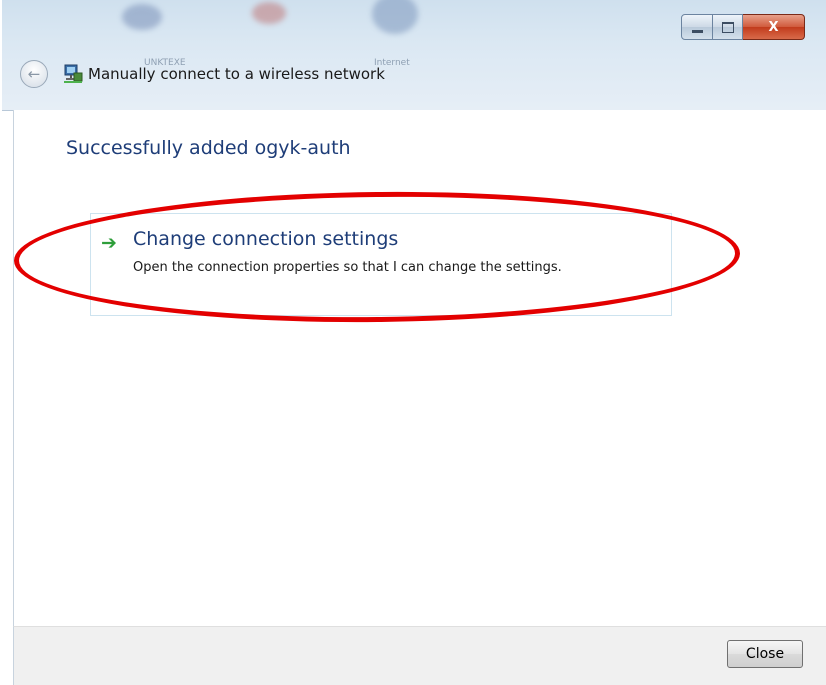  Describe the element at coordinates (73, 73) in the screenshot. I see `network-icon` at that location.